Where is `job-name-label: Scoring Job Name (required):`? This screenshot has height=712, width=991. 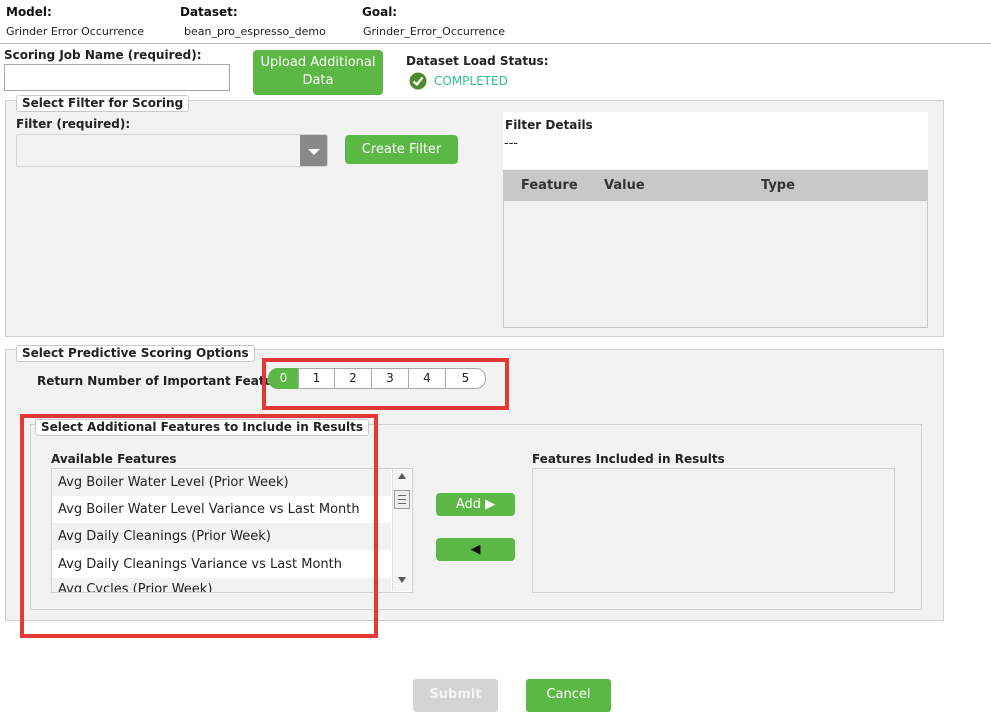
job-name-label: Scoring Job Name (required): is located at coordinates (103, 55).